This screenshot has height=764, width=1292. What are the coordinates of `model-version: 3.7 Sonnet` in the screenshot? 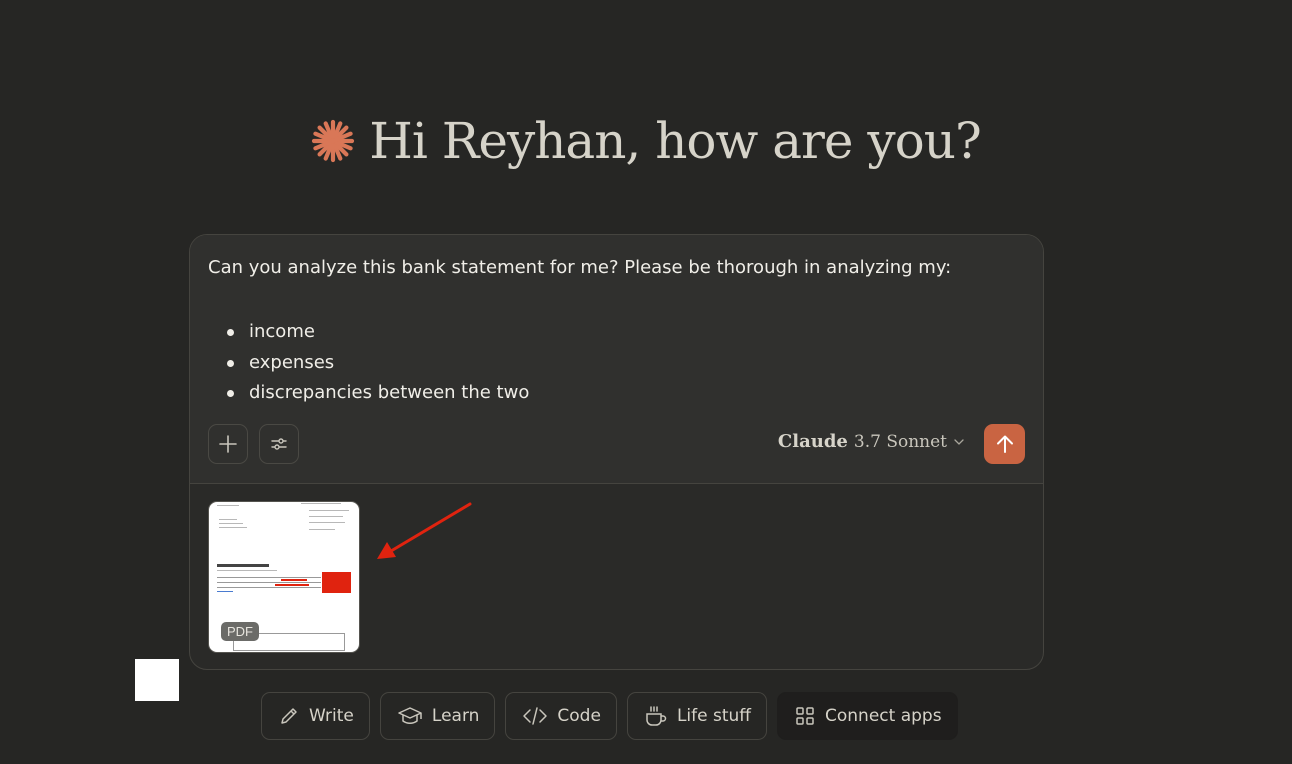 It's located at (900, 441).